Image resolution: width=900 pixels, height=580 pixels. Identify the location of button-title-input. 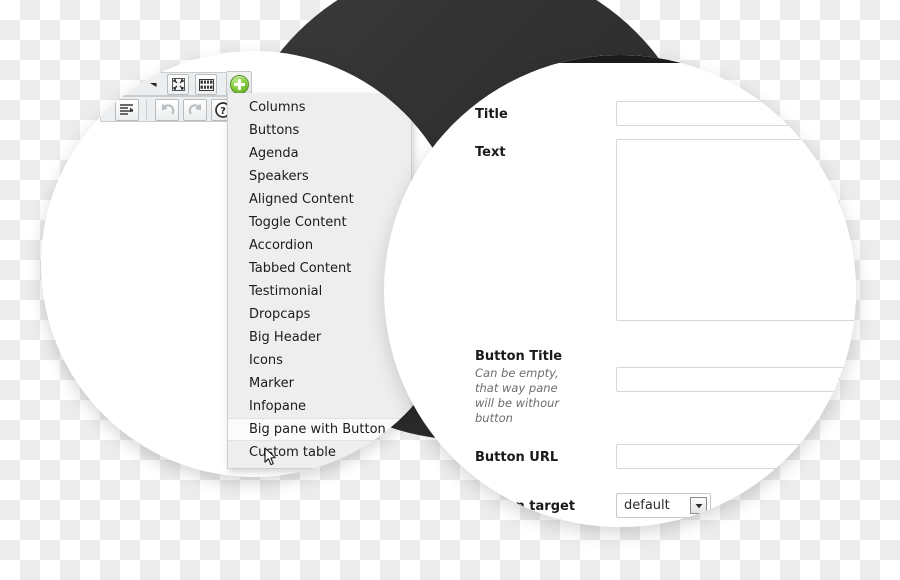
(736, 379).